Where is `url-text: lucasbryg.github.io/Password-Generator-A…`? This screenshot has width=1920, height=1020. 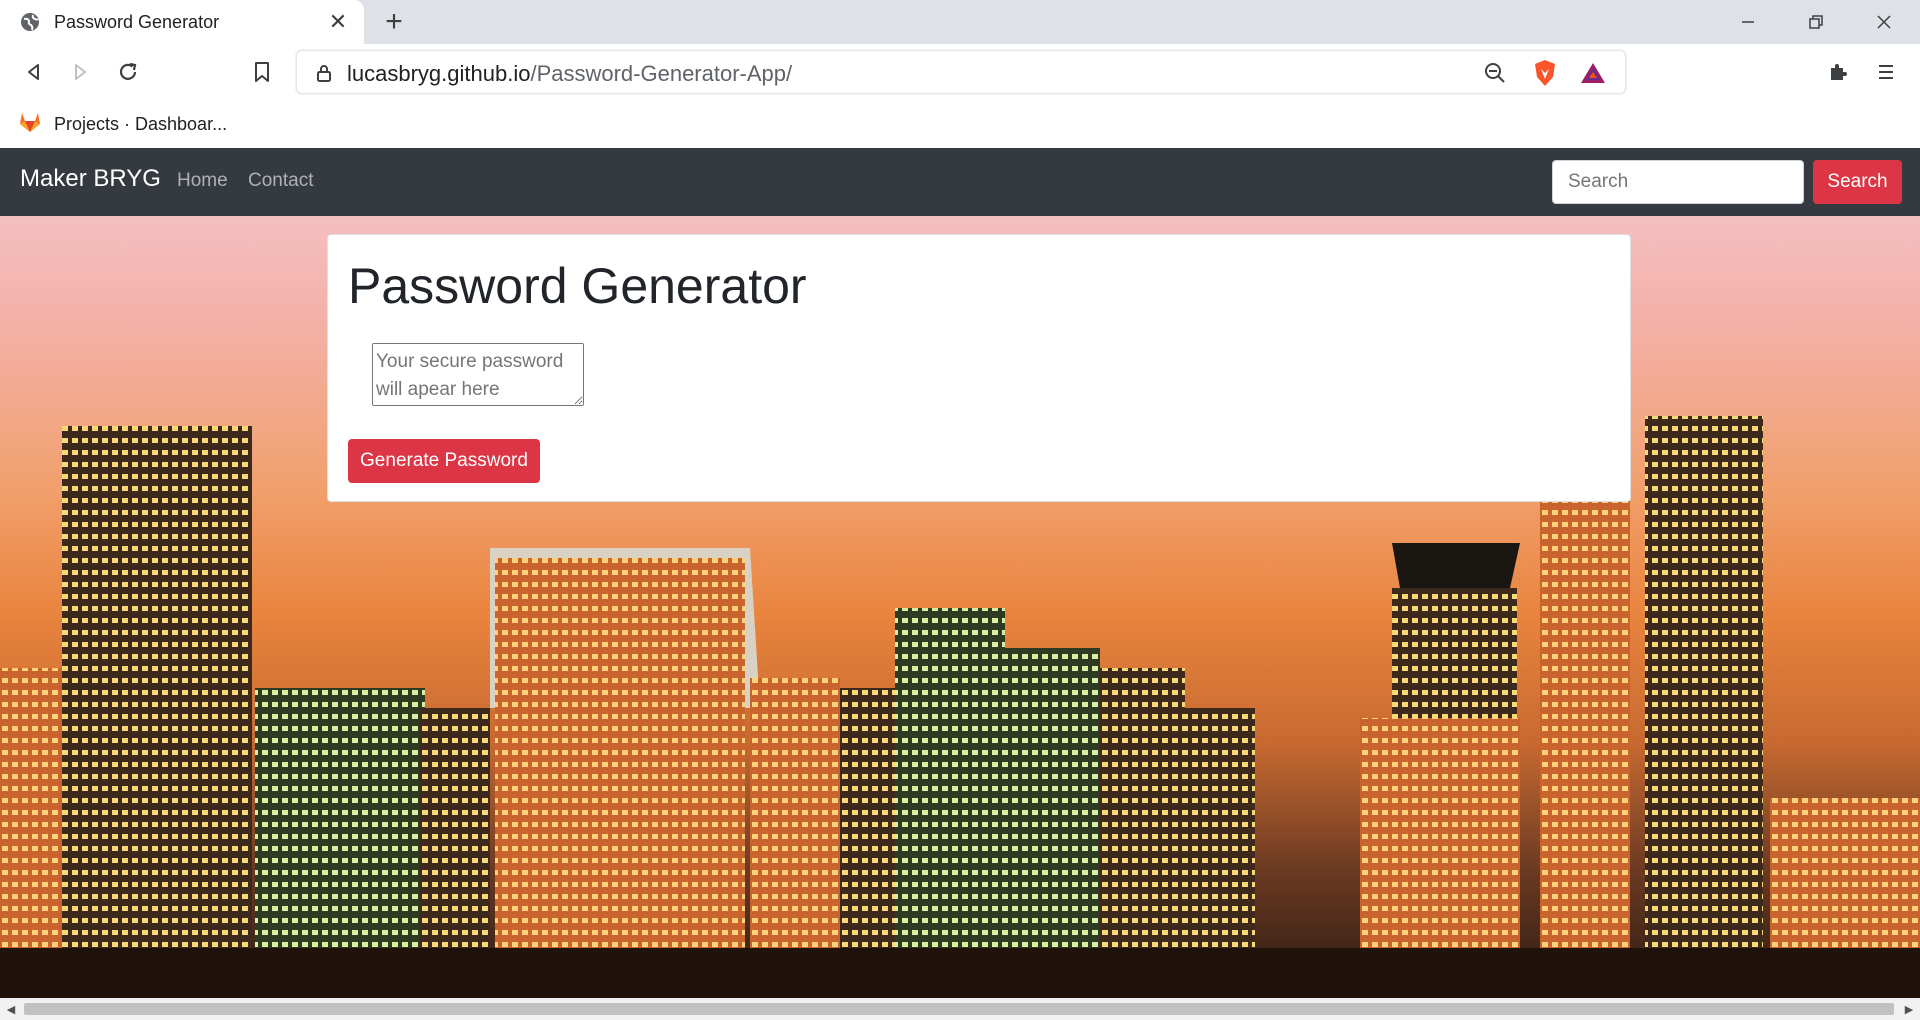 url-text: lucasbryg.github.io/Password-Generator-A… is located at coordinates (570, 73).